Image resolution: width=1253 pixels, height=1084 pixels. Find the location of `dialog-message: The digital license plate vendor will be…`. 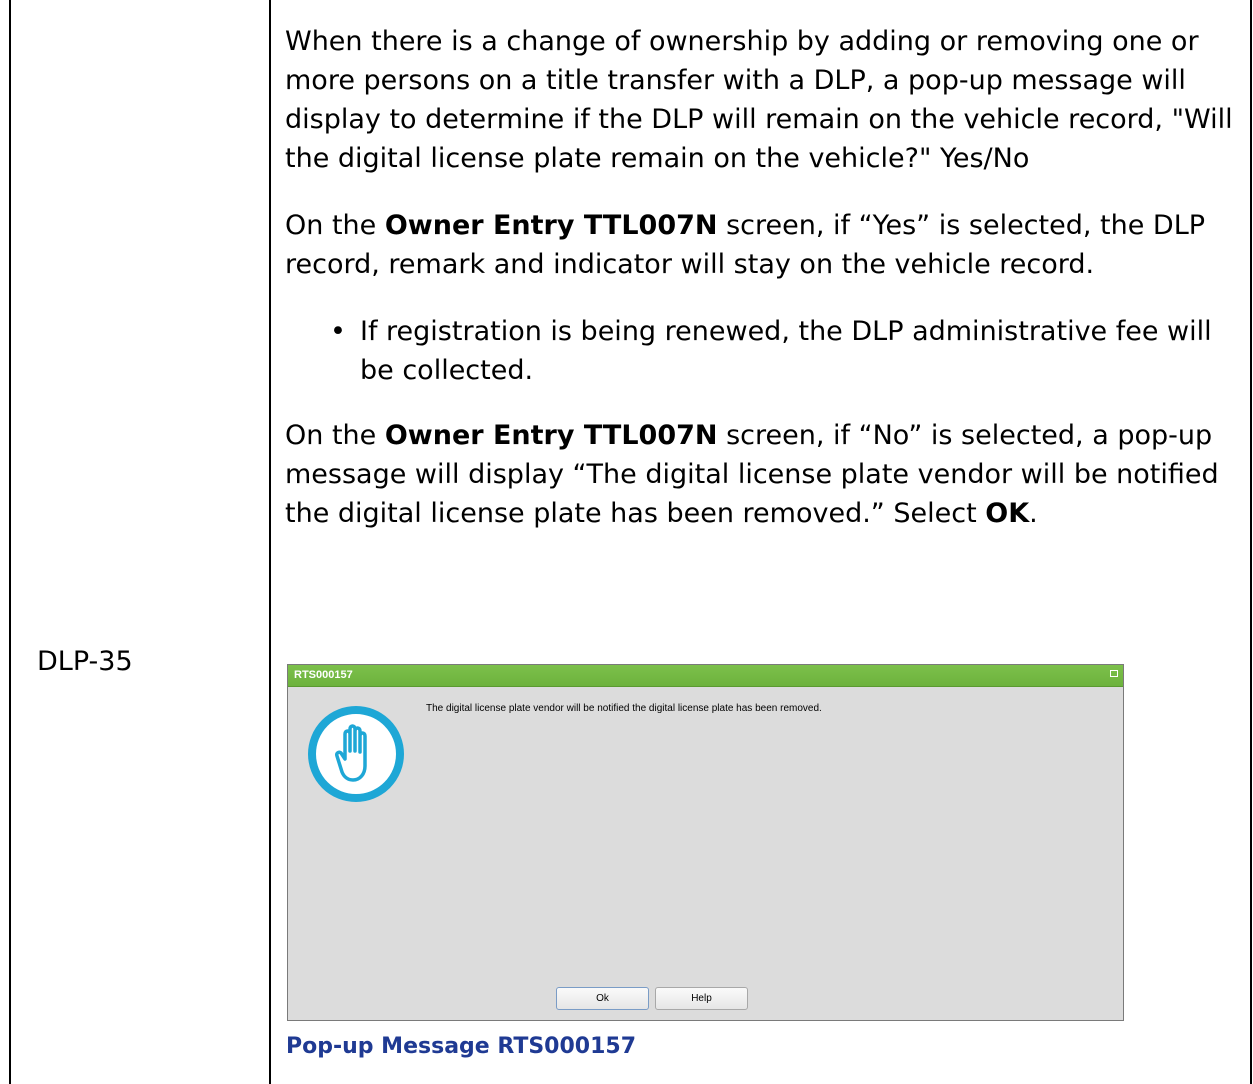

dialog-message: The digital license plate vendor will be… is located at coordinates (624, 708).